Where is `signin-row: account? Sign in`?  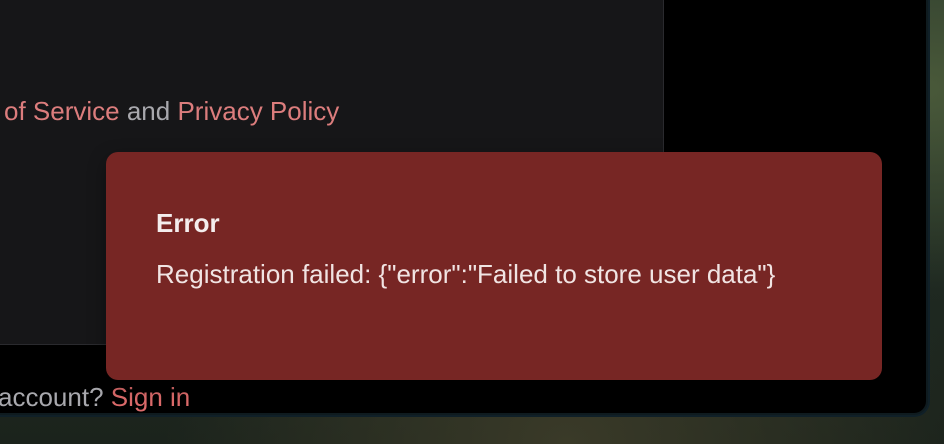 signin-row: account? Sign in is located at coordinates (95, 397).